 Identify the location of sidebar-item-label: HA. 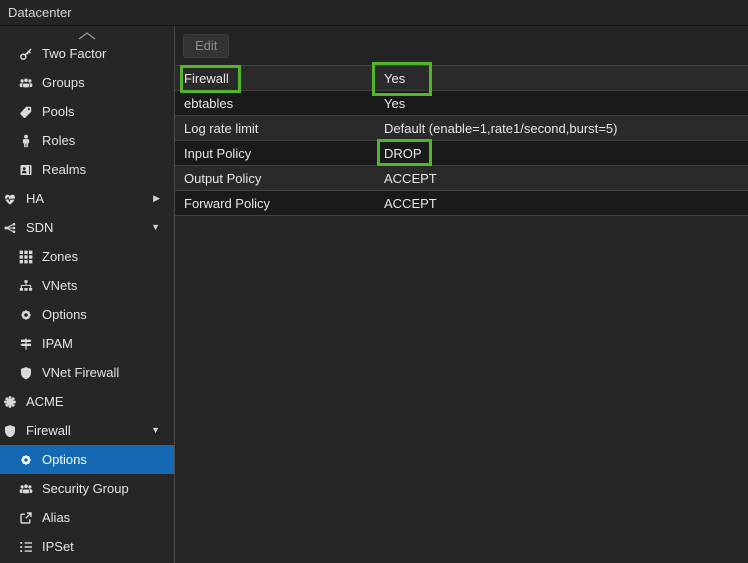
(35, 198).